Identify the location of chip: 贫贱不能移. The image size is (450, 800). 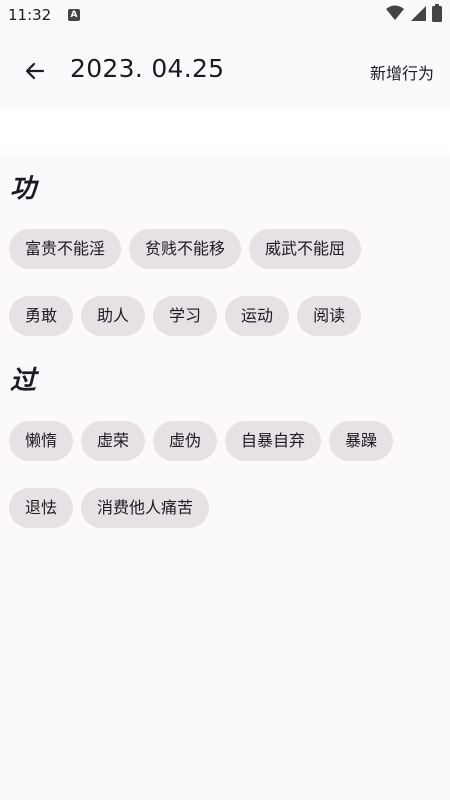
(185, 249).